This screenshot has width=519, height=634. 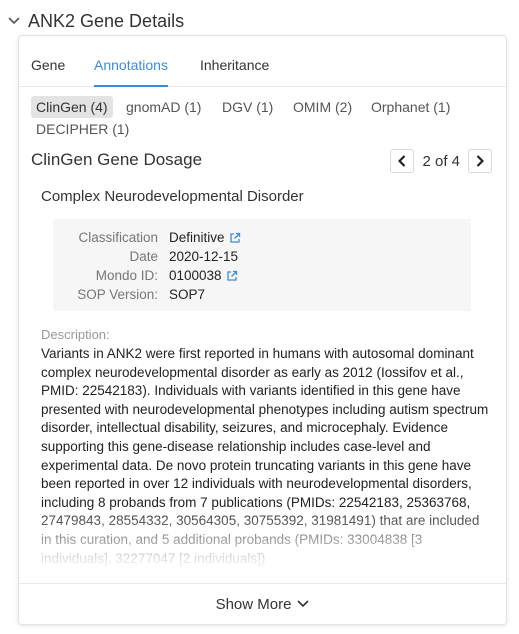 What do you see at coordinates (82, 129) in the screenshot?
I see `source-chip-decipher: DECIPHER (1)` at bounding box center [82, 129].